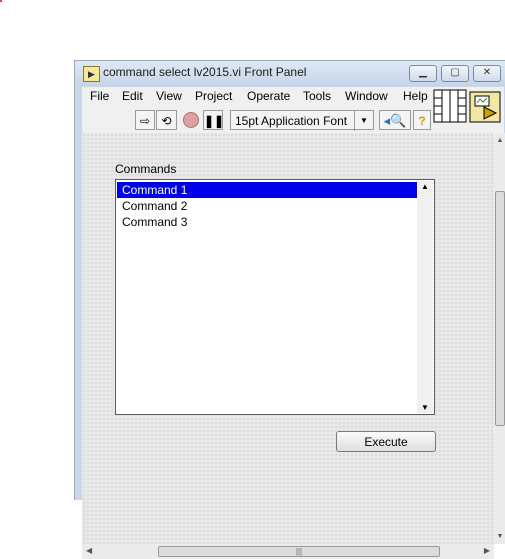 The width and height of the screenshot is (505, 559). I want to click on toolbar: ⇨ ⟲ ❚❚ 15pt Application Font ▼ ◂🔍 ?, so click(257, 120).